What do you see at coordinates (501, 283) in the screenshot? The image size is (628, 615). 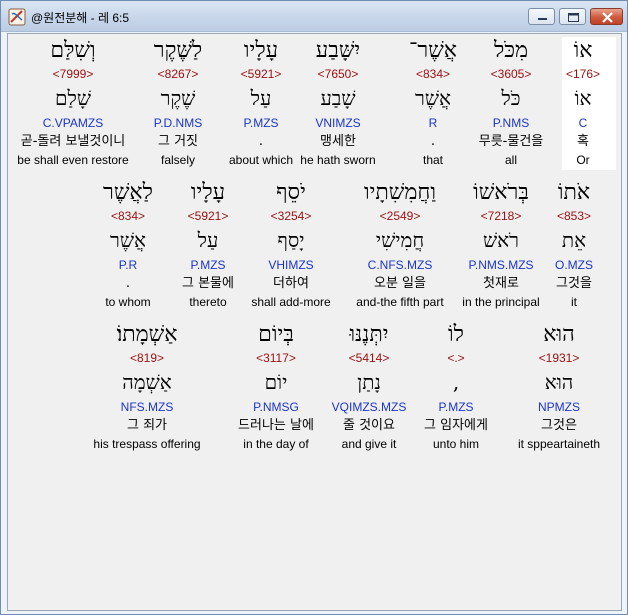 I see `word-korean: 첫재로` at bounding box center [501, 283].